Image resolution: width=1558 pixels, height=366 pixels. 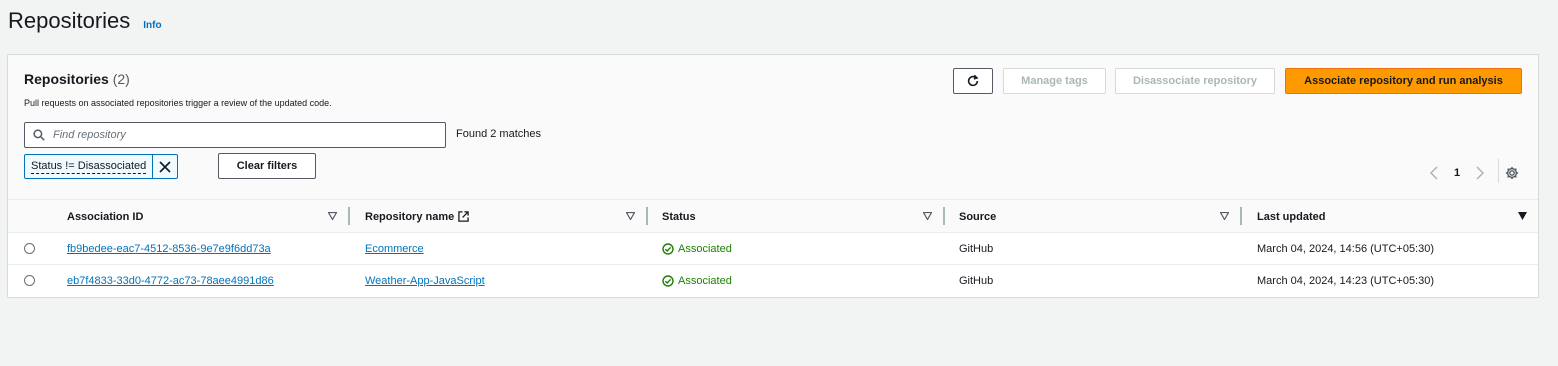 I want to click on chevron-right-icon, so click(x=1480, y=173).